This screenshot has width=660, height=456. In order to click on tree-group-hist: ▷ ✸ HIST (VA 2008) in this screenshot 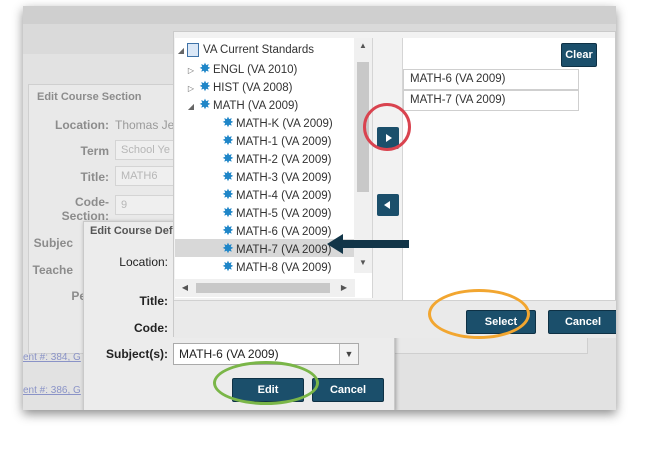, I will do `click(239, 86)`.